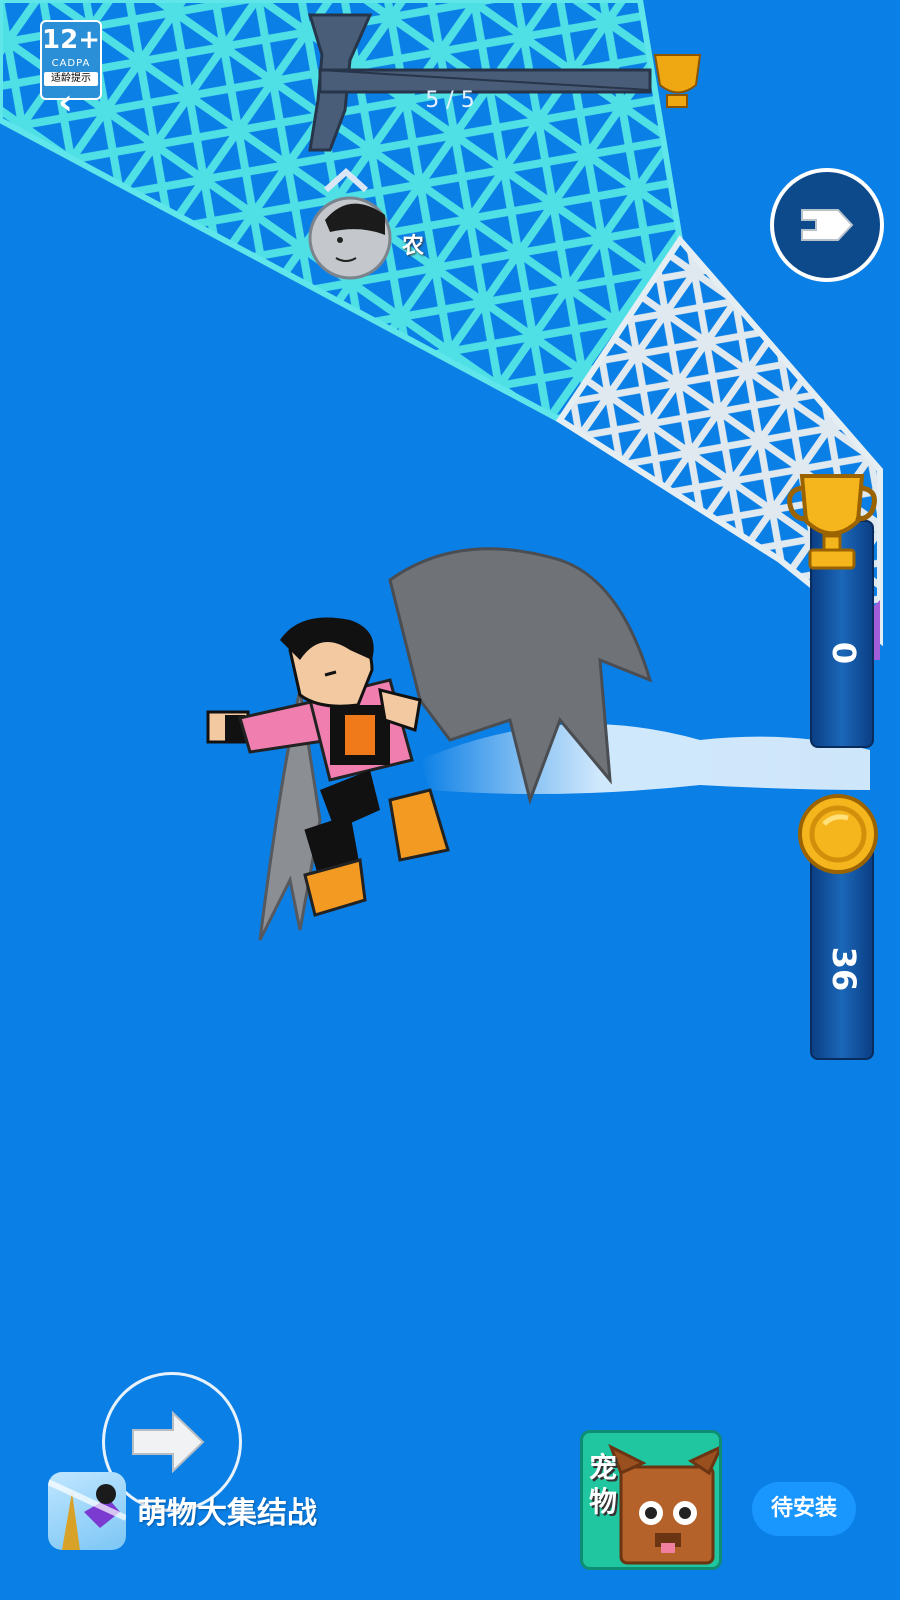  I want to click on coin-count: 36, so click(844, 969).